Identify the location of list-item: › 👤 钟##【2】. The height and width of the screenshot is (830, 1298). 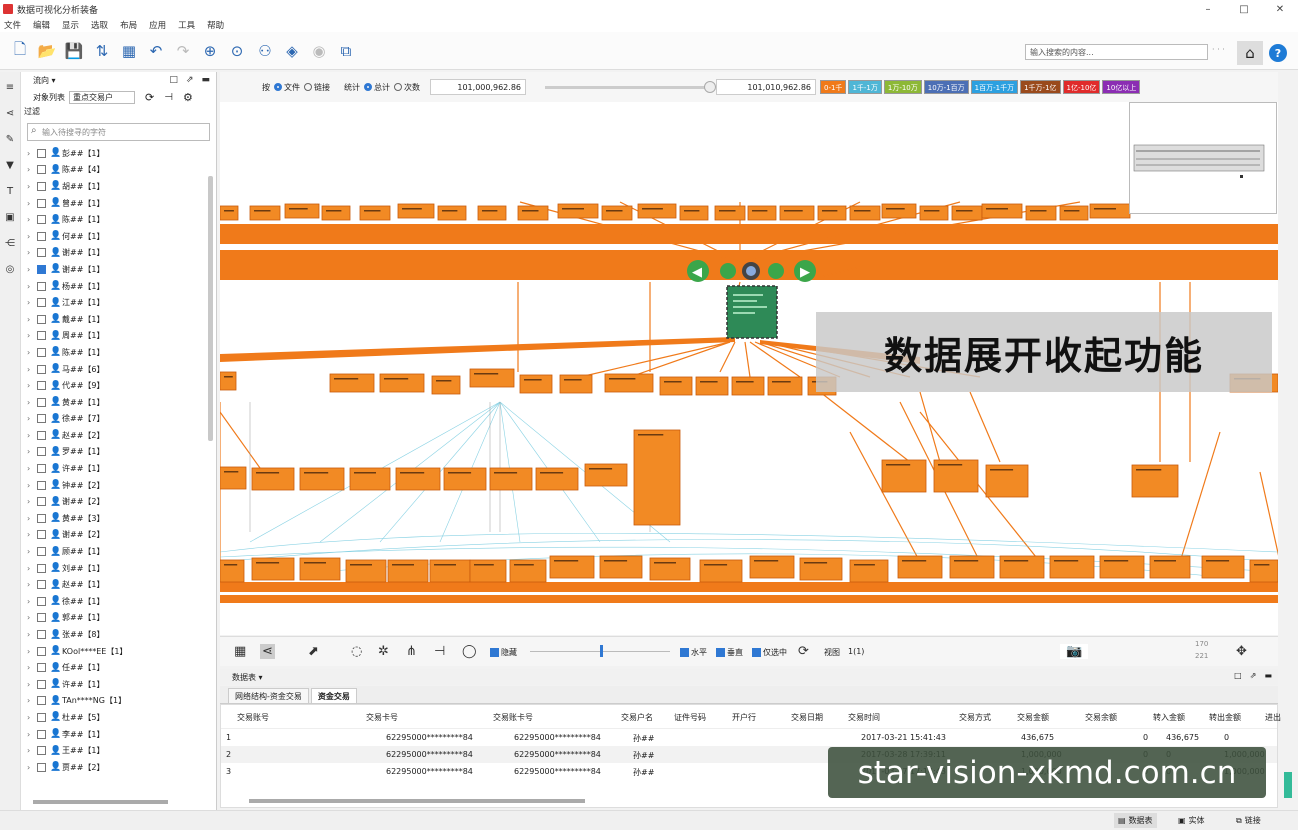
(118, 485).